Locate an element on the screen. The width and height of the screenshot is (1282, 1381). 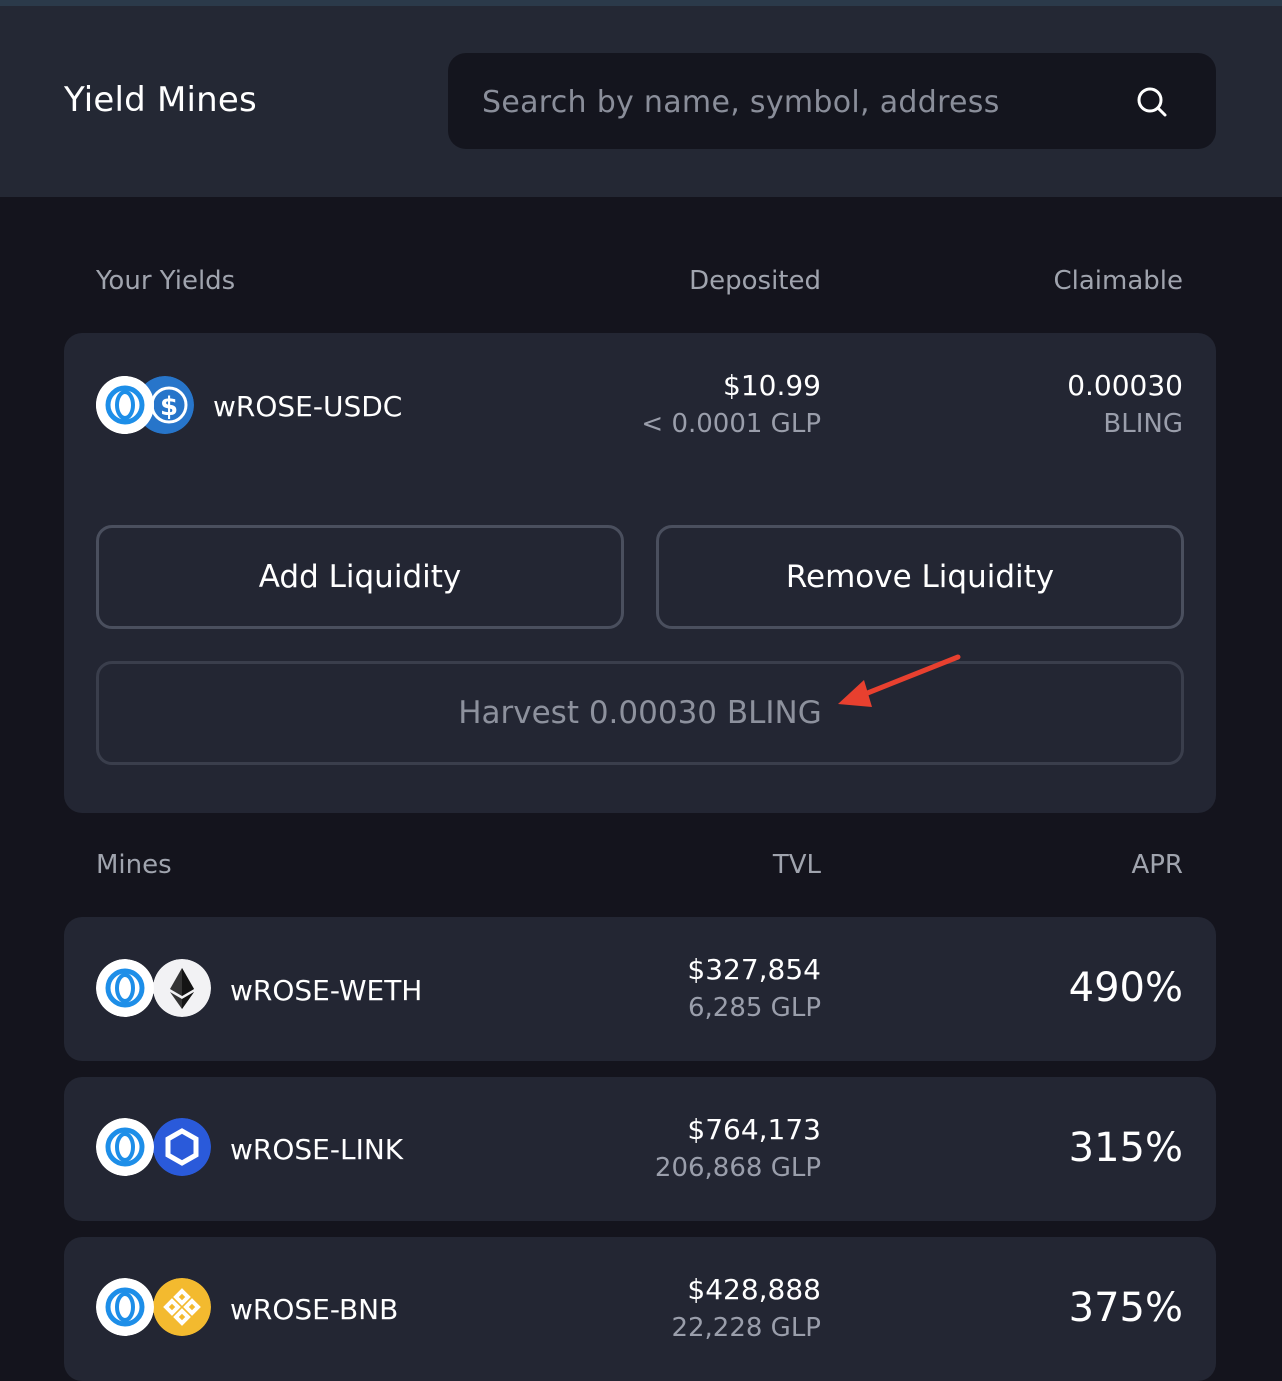
apr-header: APR is located at coordinates (1157, 865).